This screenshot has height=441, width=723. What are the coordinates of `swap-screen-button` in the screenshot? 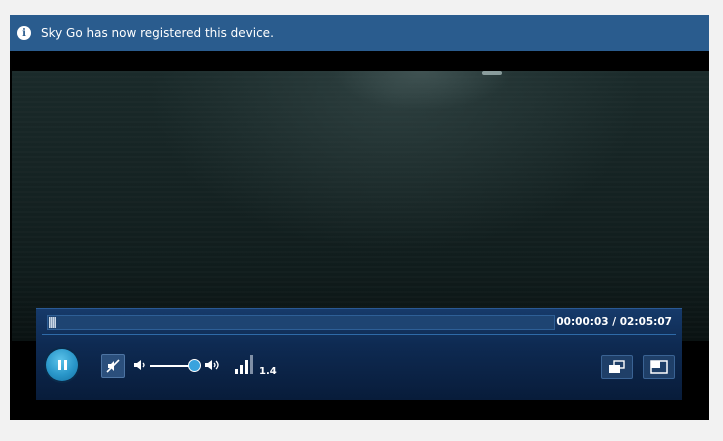 It's located at (617, 367).